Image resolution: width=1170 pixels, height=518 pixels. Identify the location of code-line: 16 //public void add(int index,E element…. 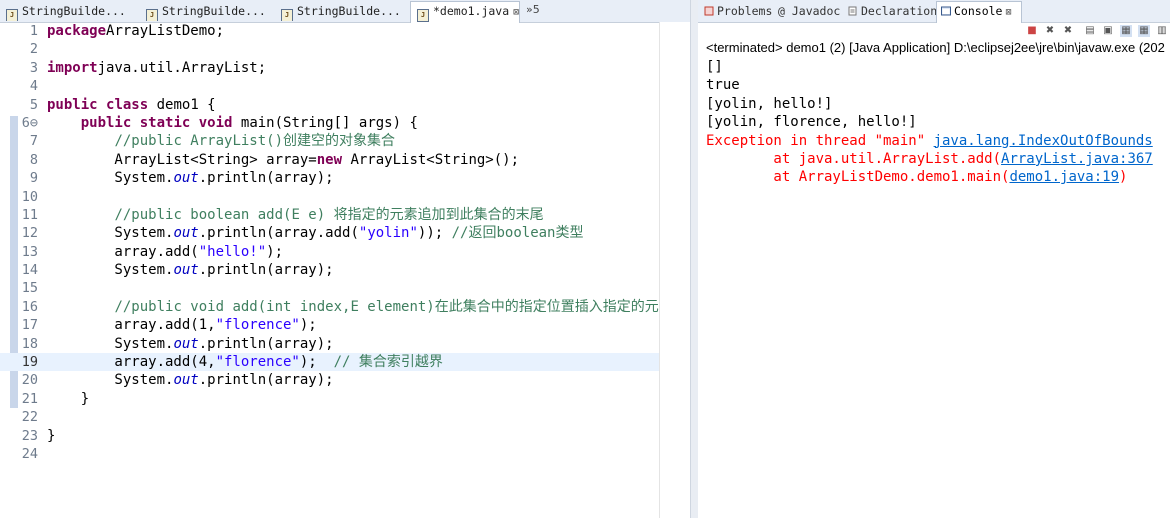
(336, 307).